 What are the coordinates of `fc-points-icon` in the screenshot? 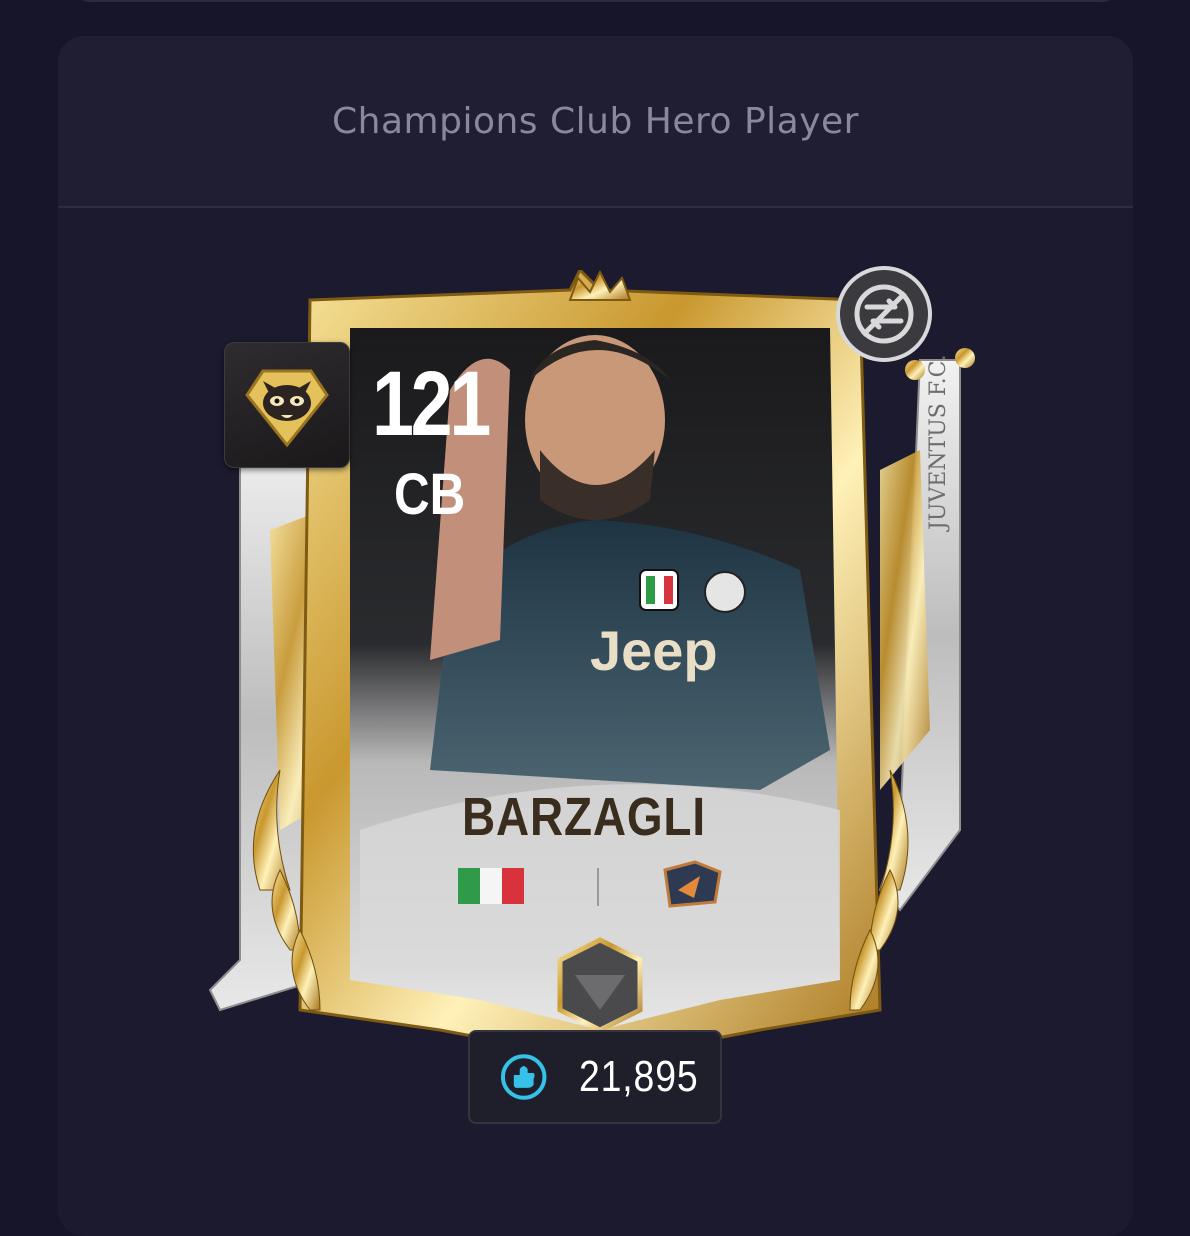 It's located at (523, 1077).